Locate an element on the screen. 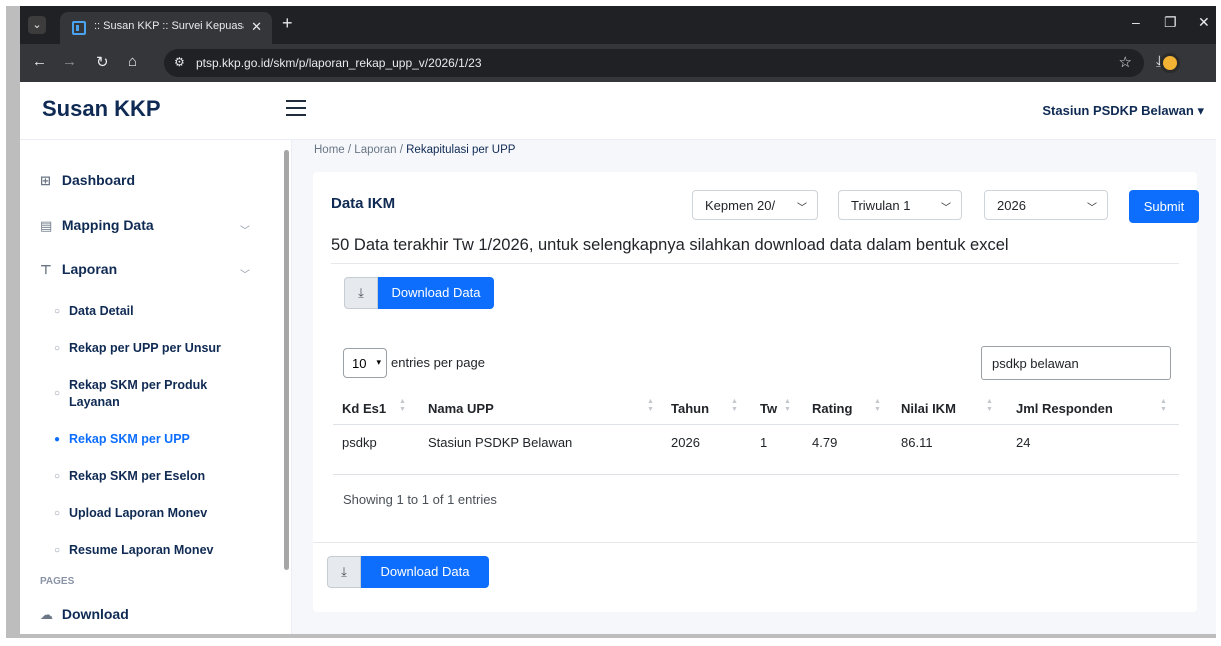 The width and height of the screenshot is (1221, 646). column-header-jml-responden: Jml Responden is located at coordinates (1064, 408).